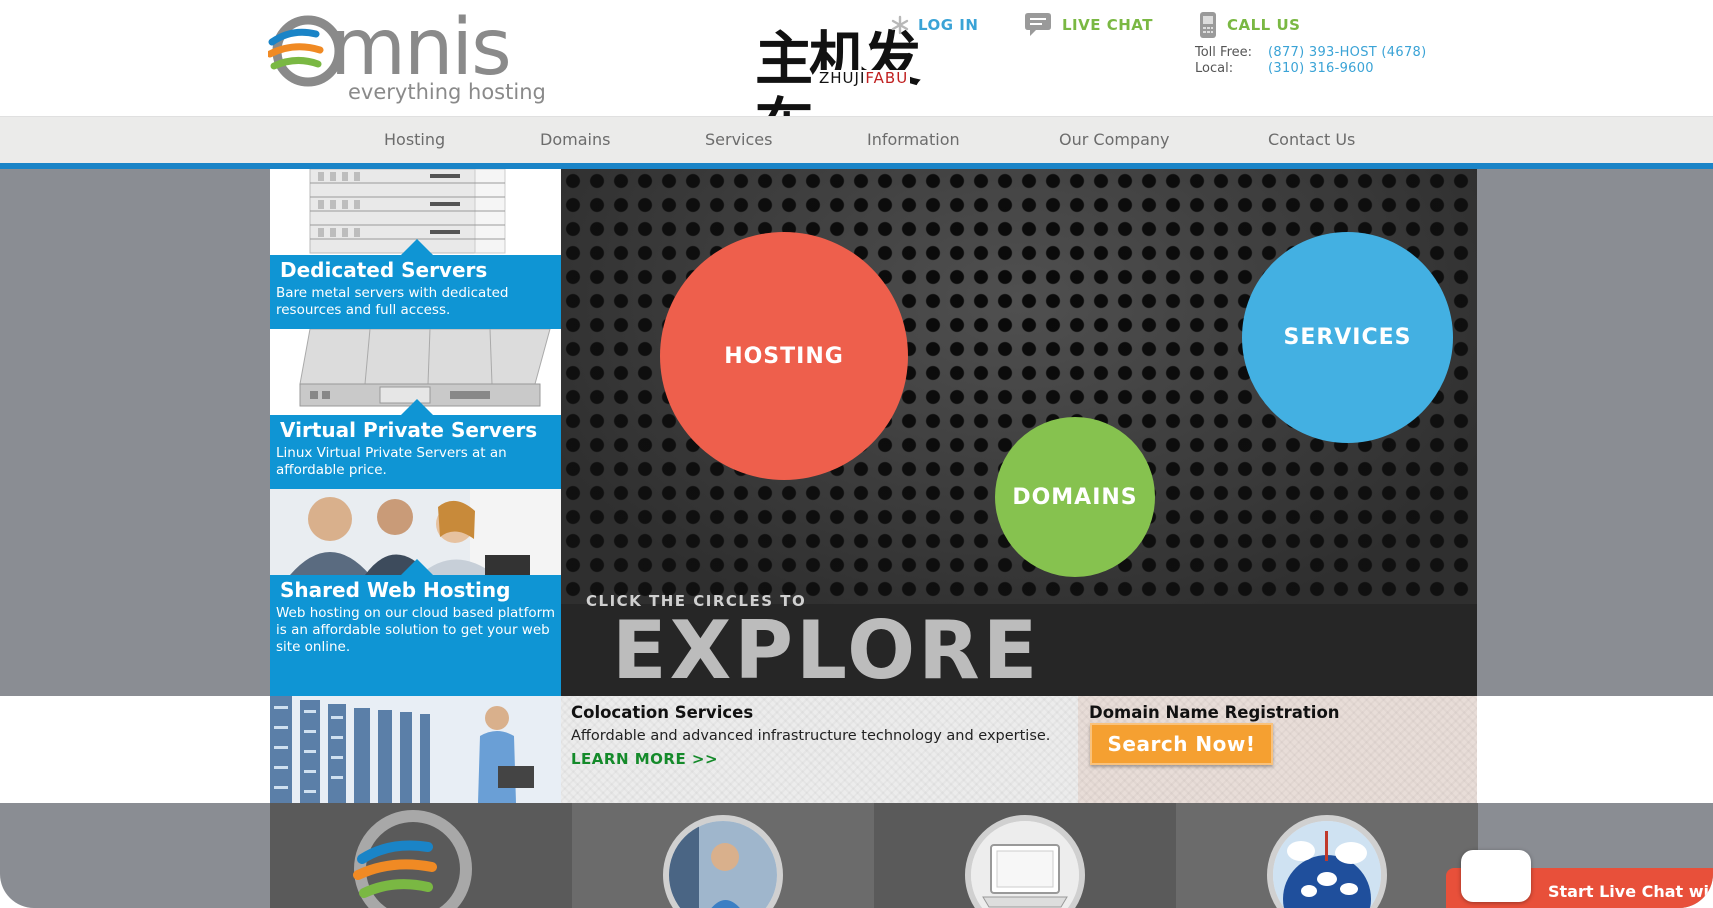  I want to click on nav-item-contact-us: Contact Us, so click(1311, 140).